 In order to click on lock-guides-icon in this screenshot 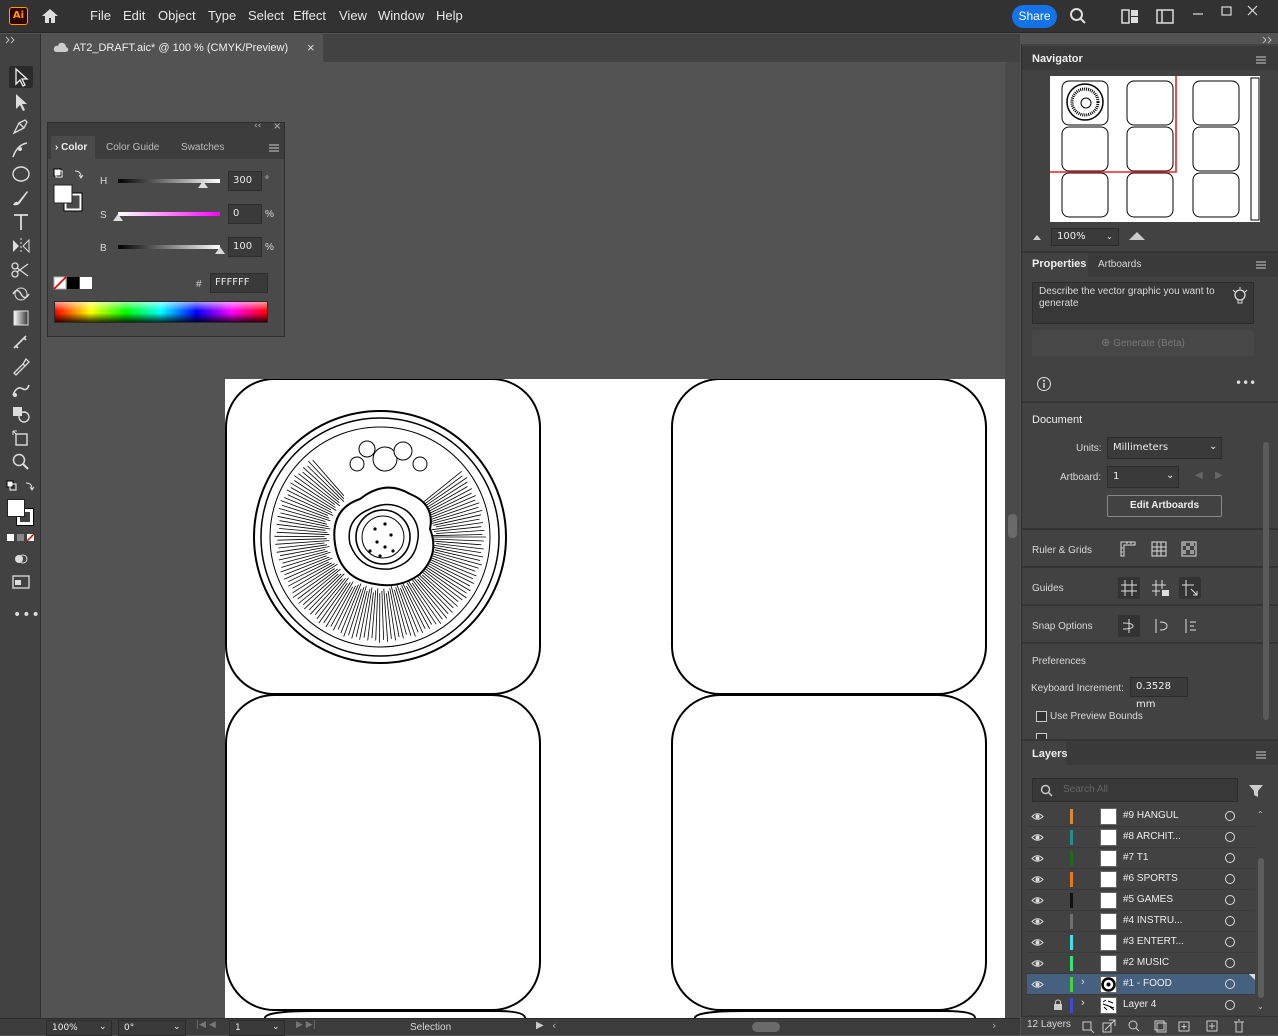, I will do `click(1160, 588)`.